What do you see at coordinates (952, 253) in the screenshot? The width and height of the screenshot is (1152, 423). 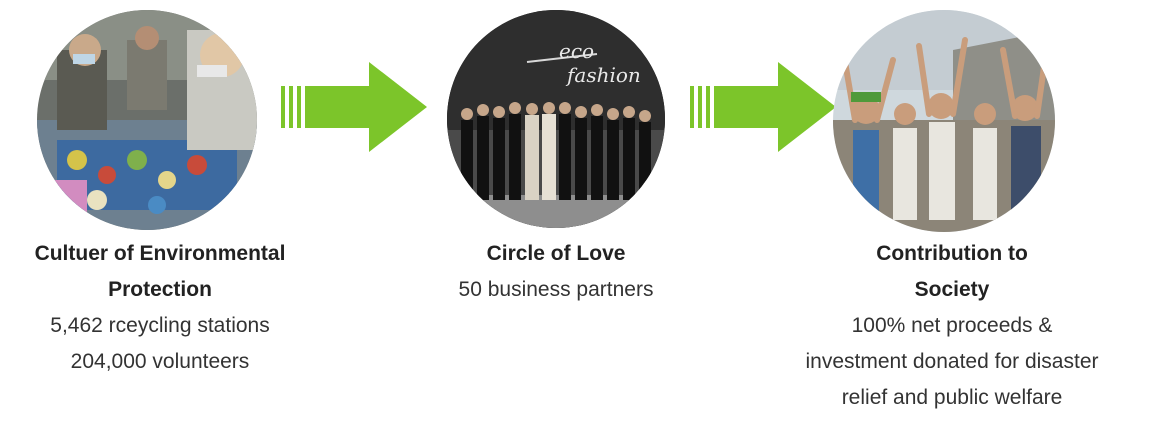 I see `step-title-line: Contribution to` at bounding box center [952, 253].